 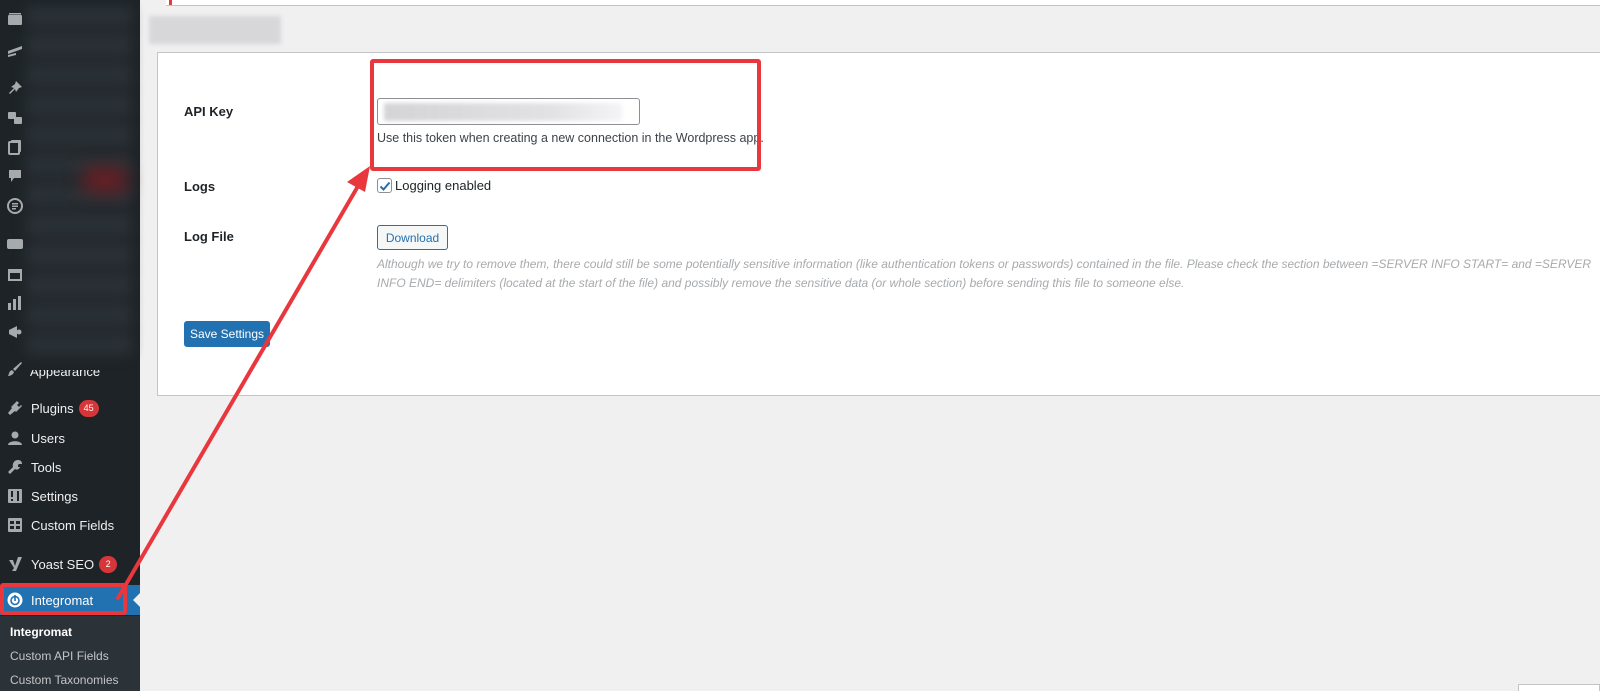 I want to click on sidebar-item-label-appearance: Appearance, so click(x=65, y=374).